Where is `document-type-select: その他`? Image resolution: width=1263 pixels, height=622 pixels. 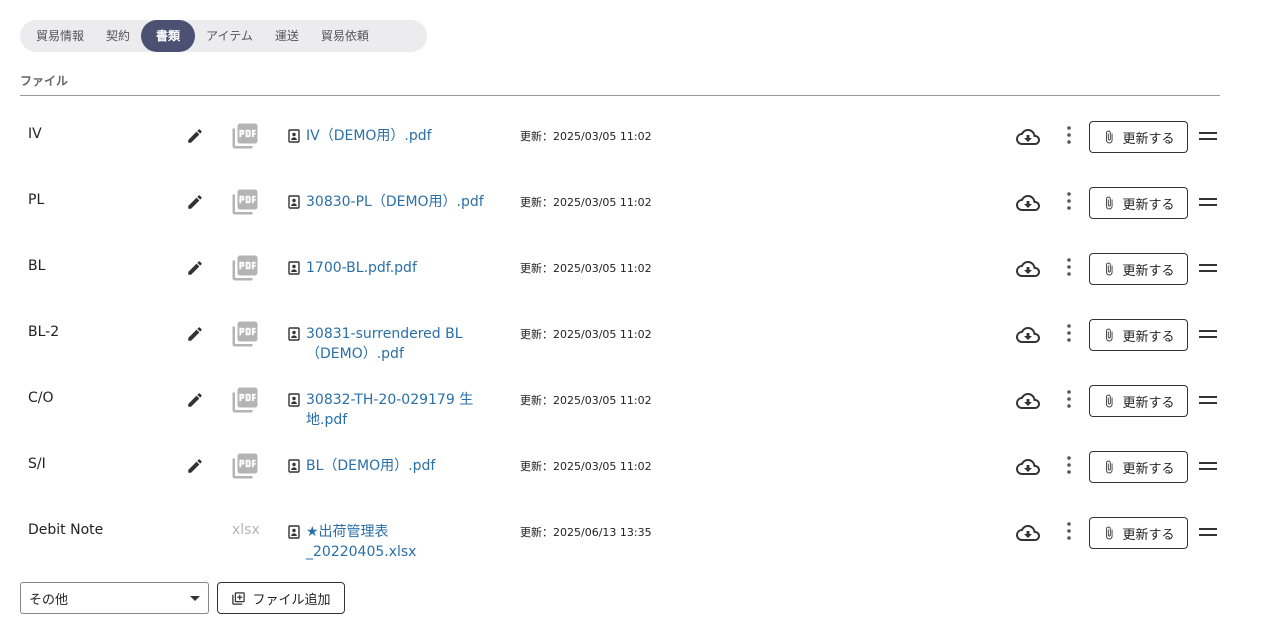 document-type-select: その他 is located at coordinates (114, 598).